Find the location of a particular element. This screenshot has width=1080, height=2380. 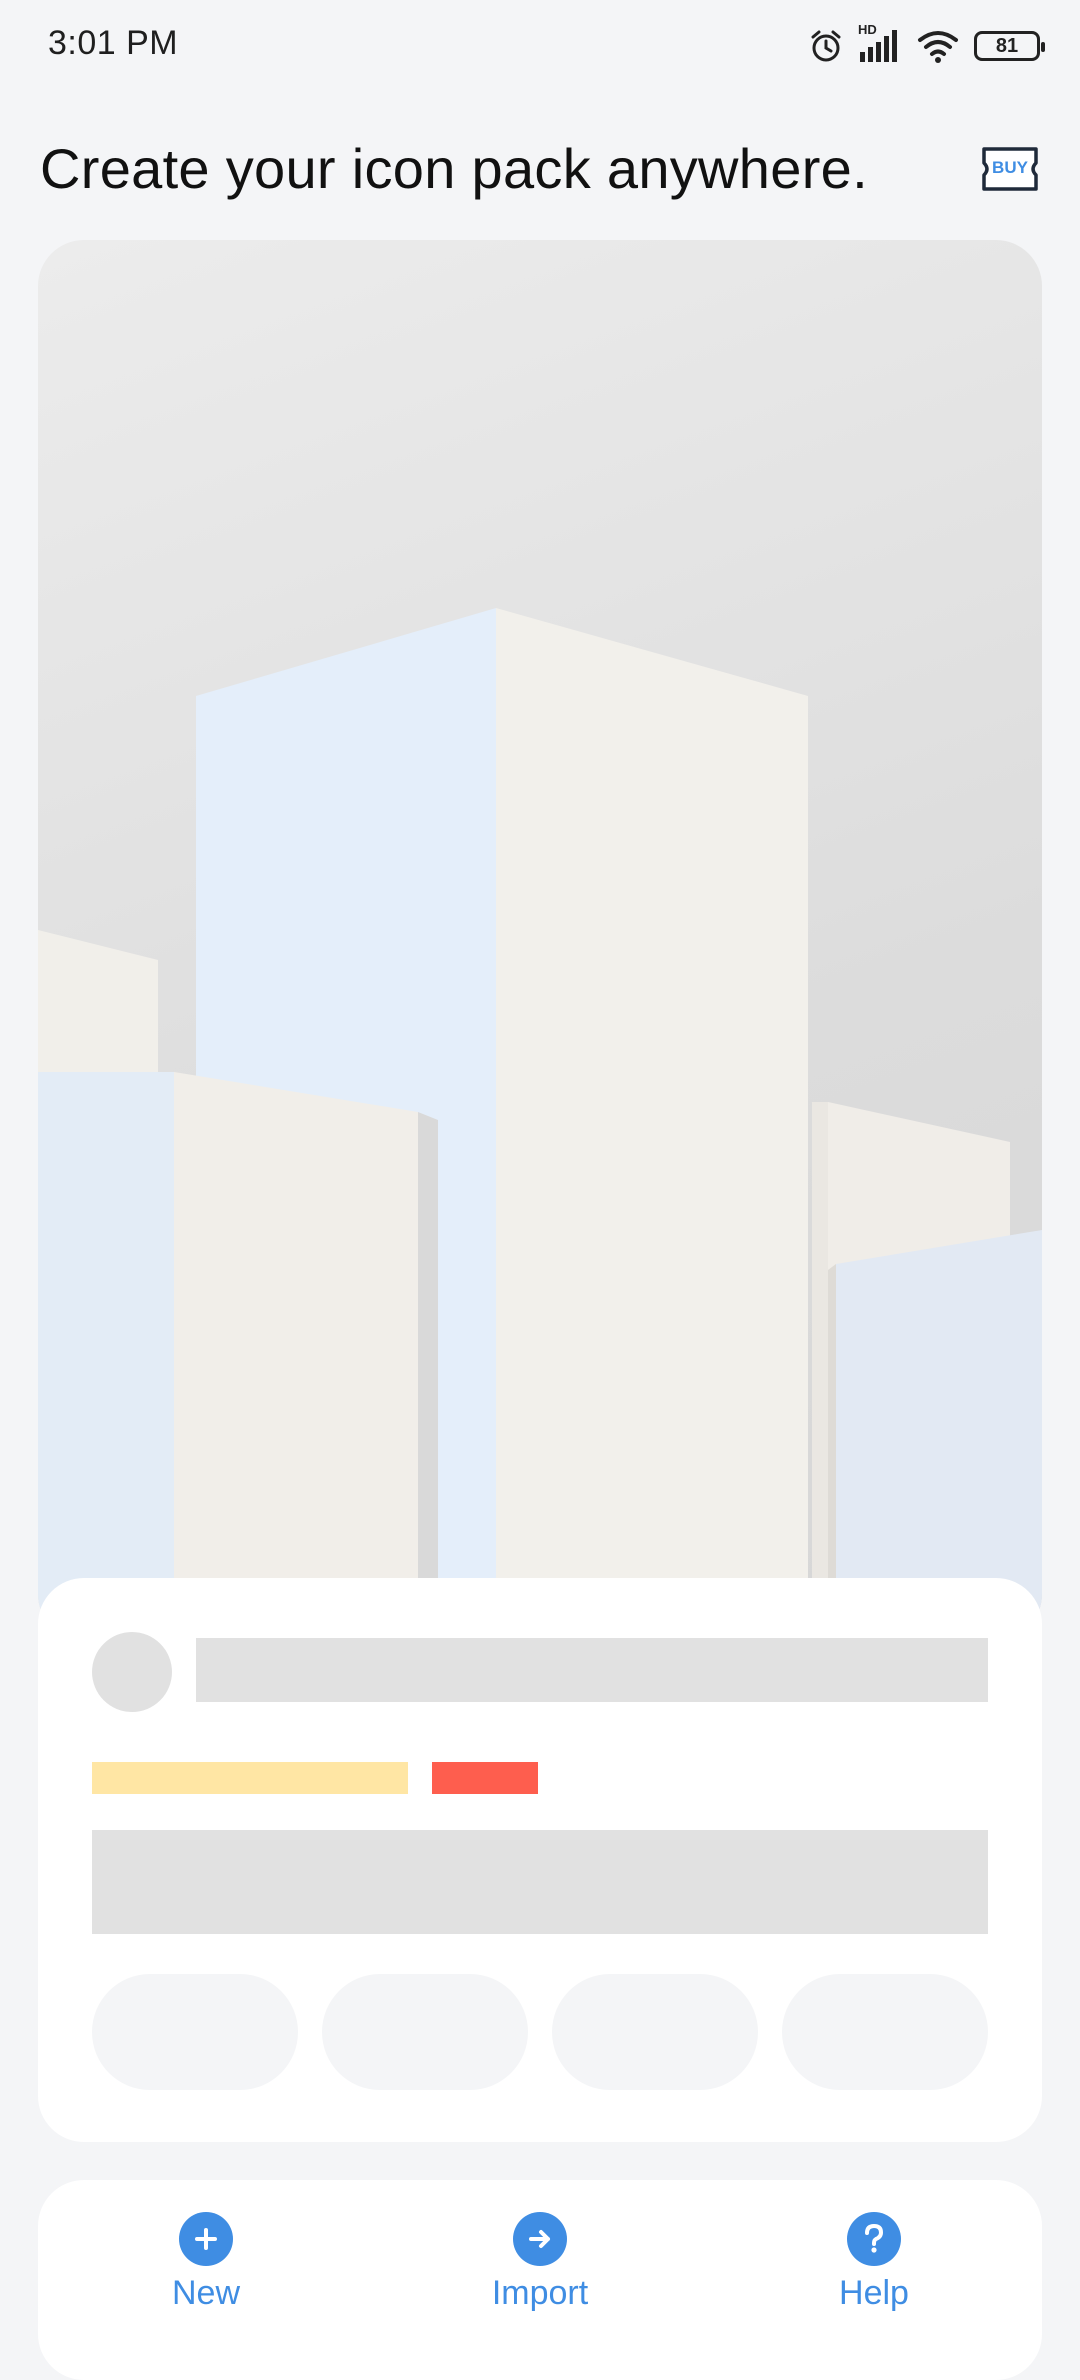

buy-button: BUY is located at coordinates (1010, 169).